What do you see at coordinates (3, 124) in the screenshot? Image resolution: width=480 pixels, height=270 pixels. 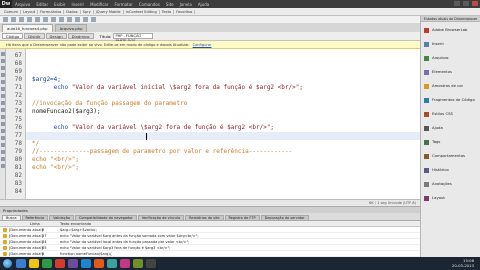 I see `remove-comment-icon` at bounding box center [3, 124].